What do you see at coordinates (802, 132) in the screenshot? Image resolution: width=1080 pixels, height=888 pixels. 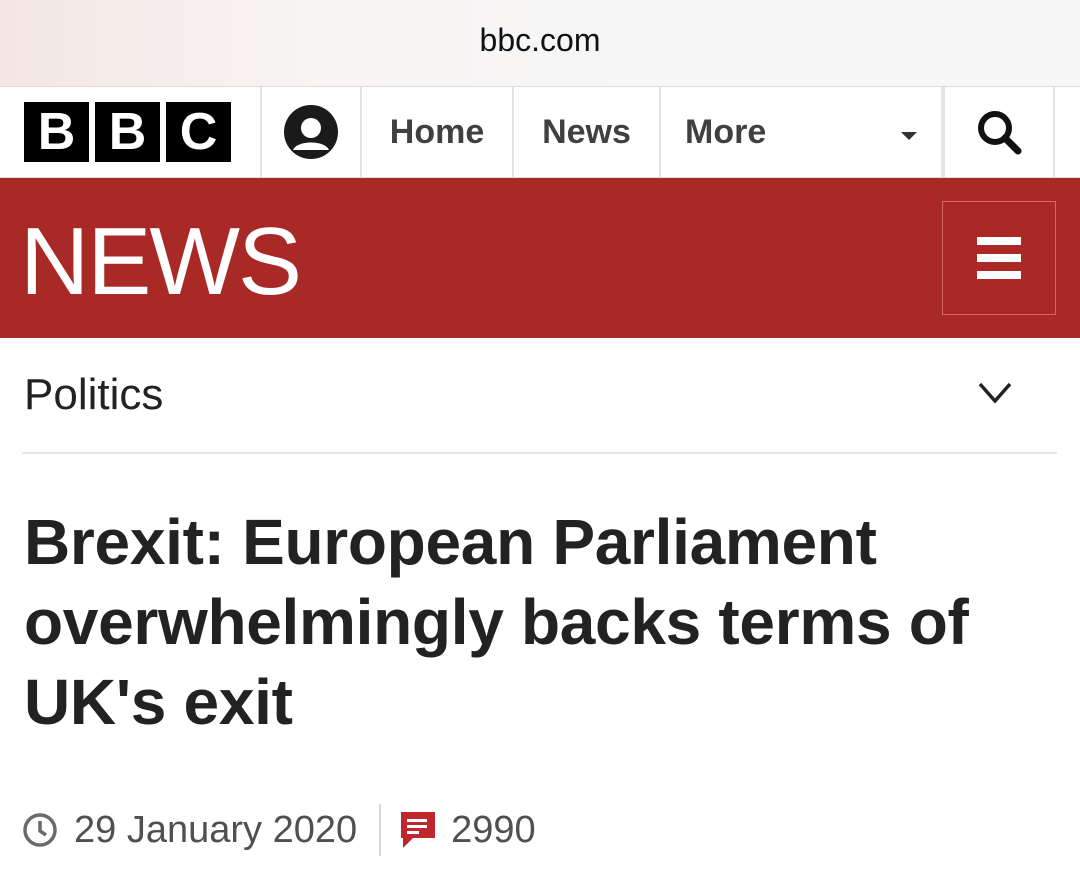 I see `nav-more-dropdown: More` at bounding box center [802, 132].